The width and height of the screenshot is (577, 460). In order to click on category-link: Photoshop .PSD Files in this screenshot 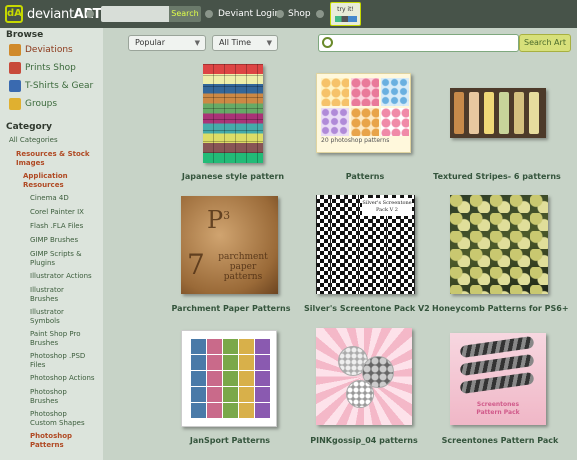, I will do `click(62, 361)`.